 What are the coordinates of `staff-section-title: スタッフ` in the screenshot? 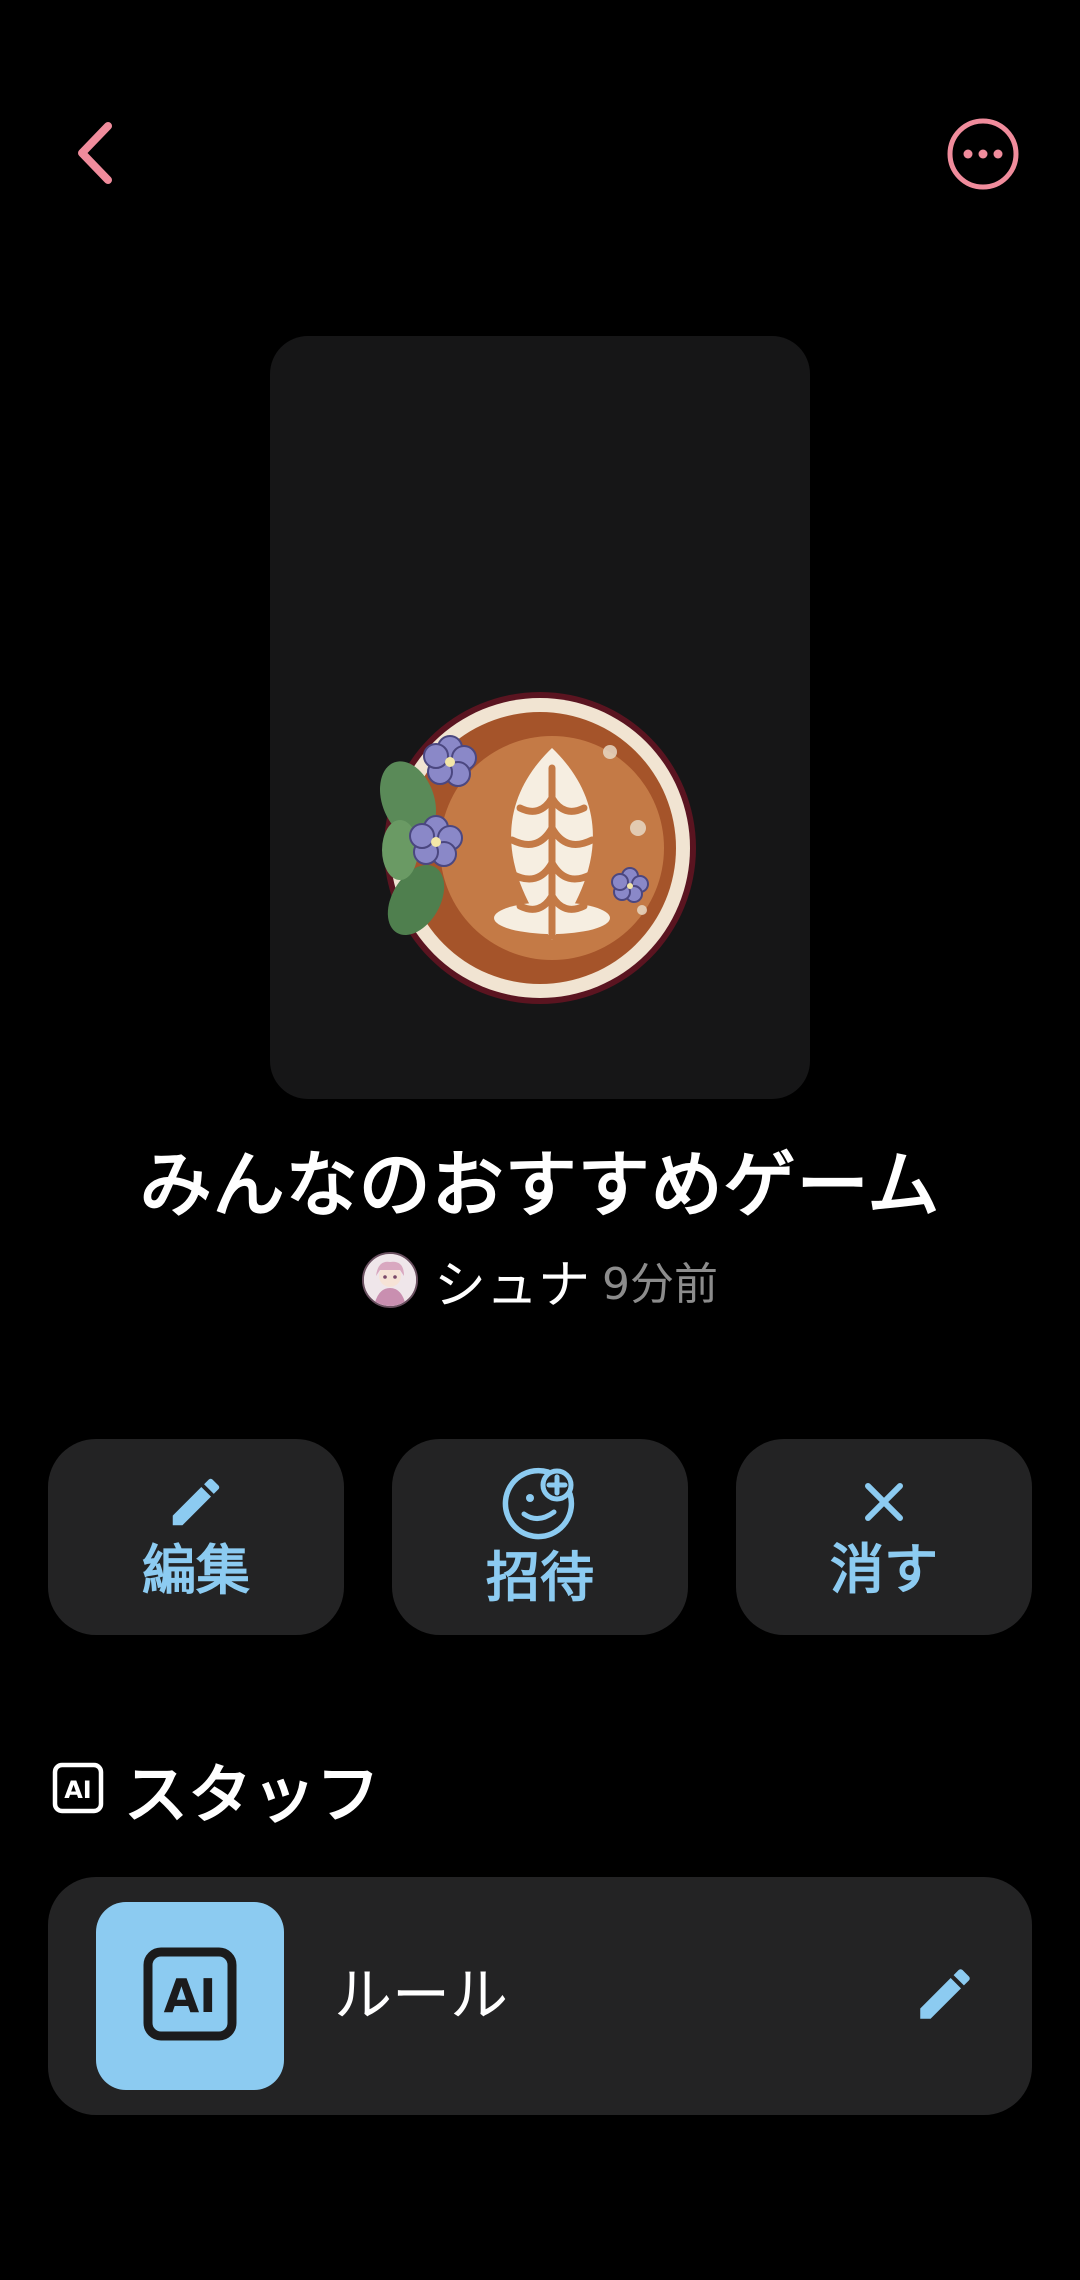 It's located at (252, 1796).